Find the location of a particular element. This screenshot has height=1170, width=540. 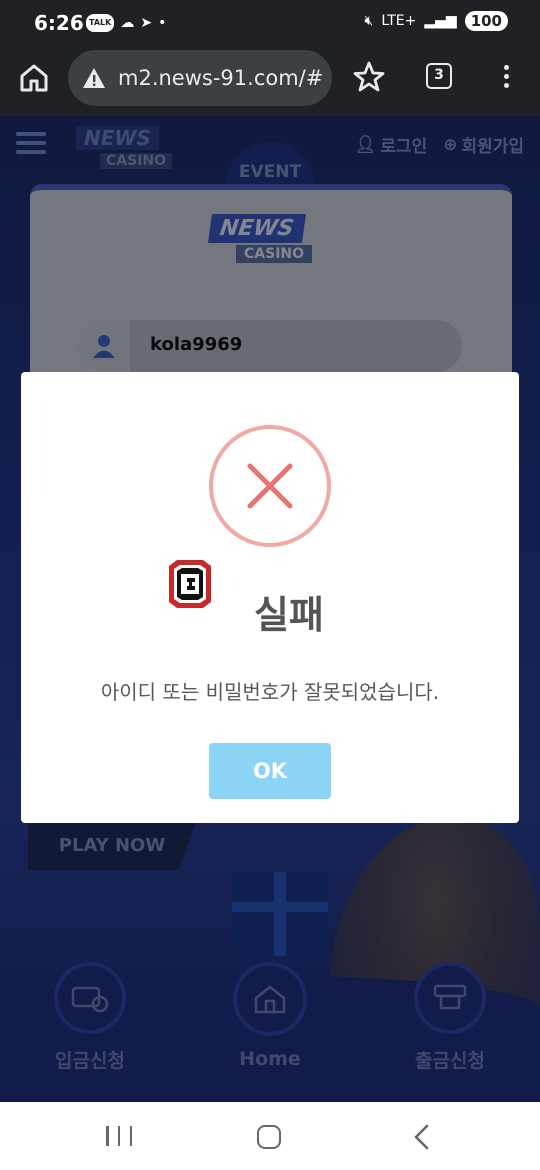

error-x-icon is located at coordinates (270, 486).